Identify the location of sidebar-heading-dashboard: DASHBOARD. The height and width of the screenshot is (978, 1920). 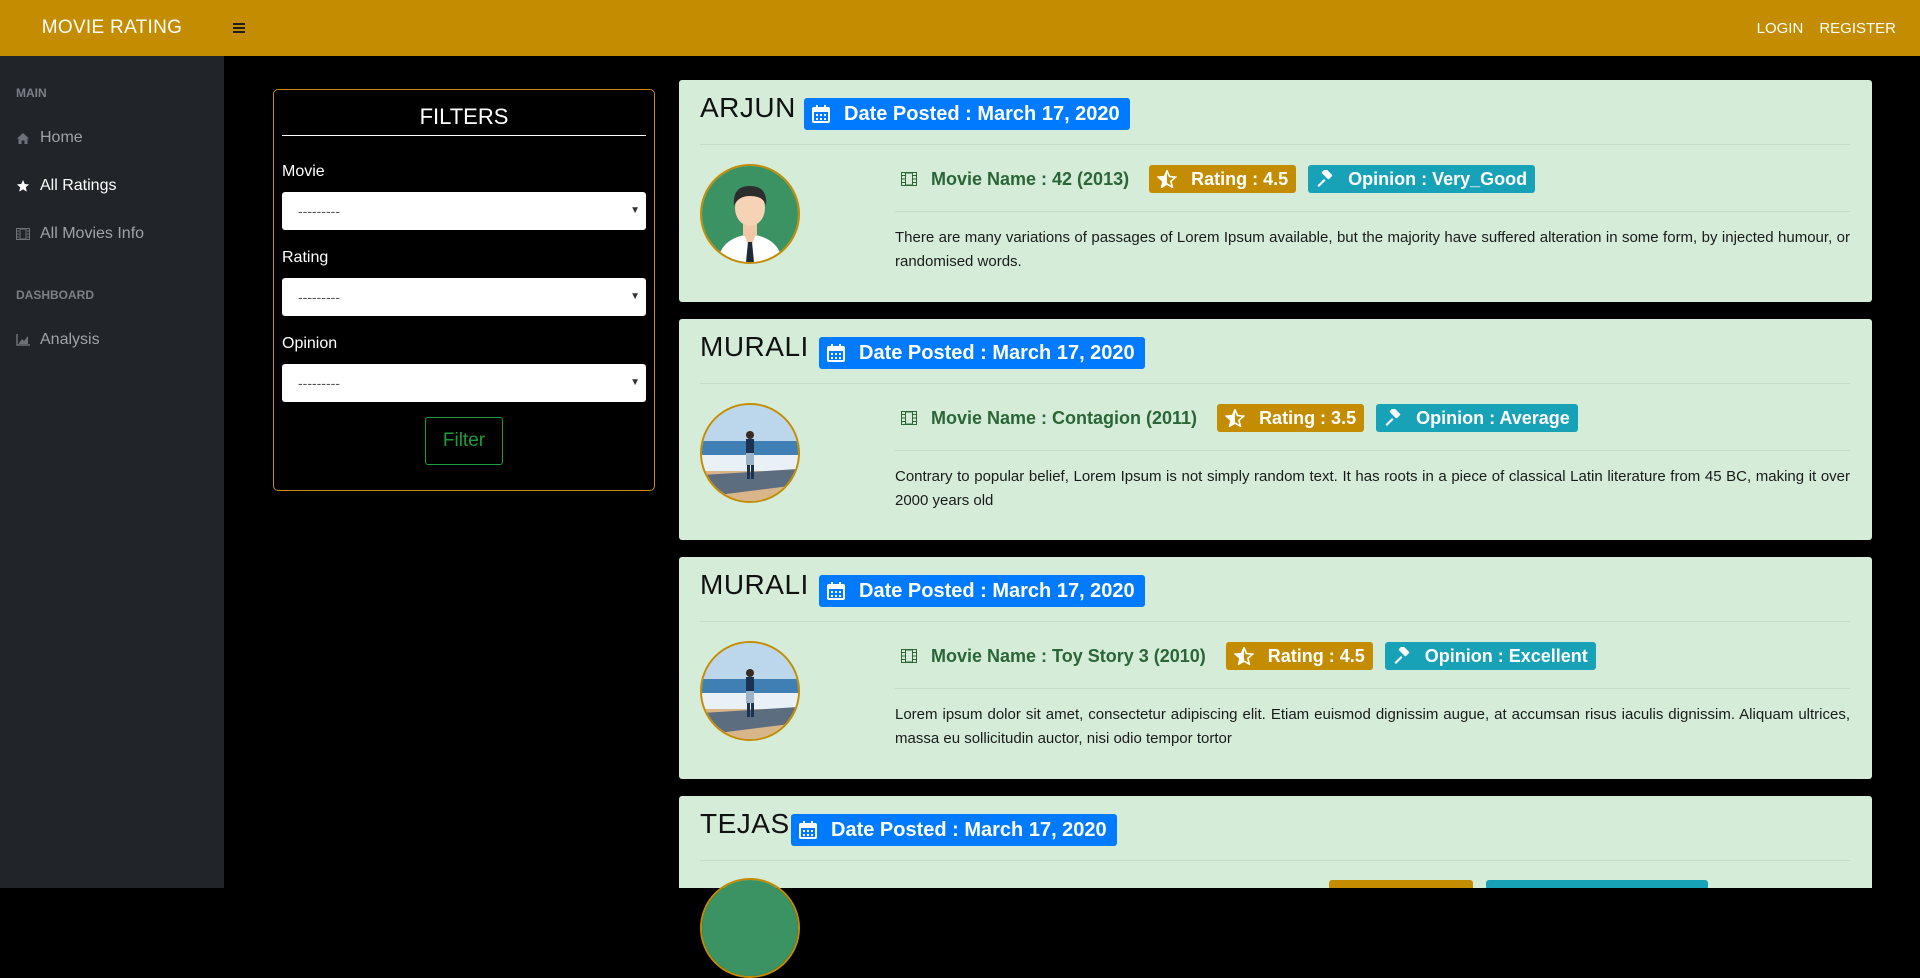
(55, 295).